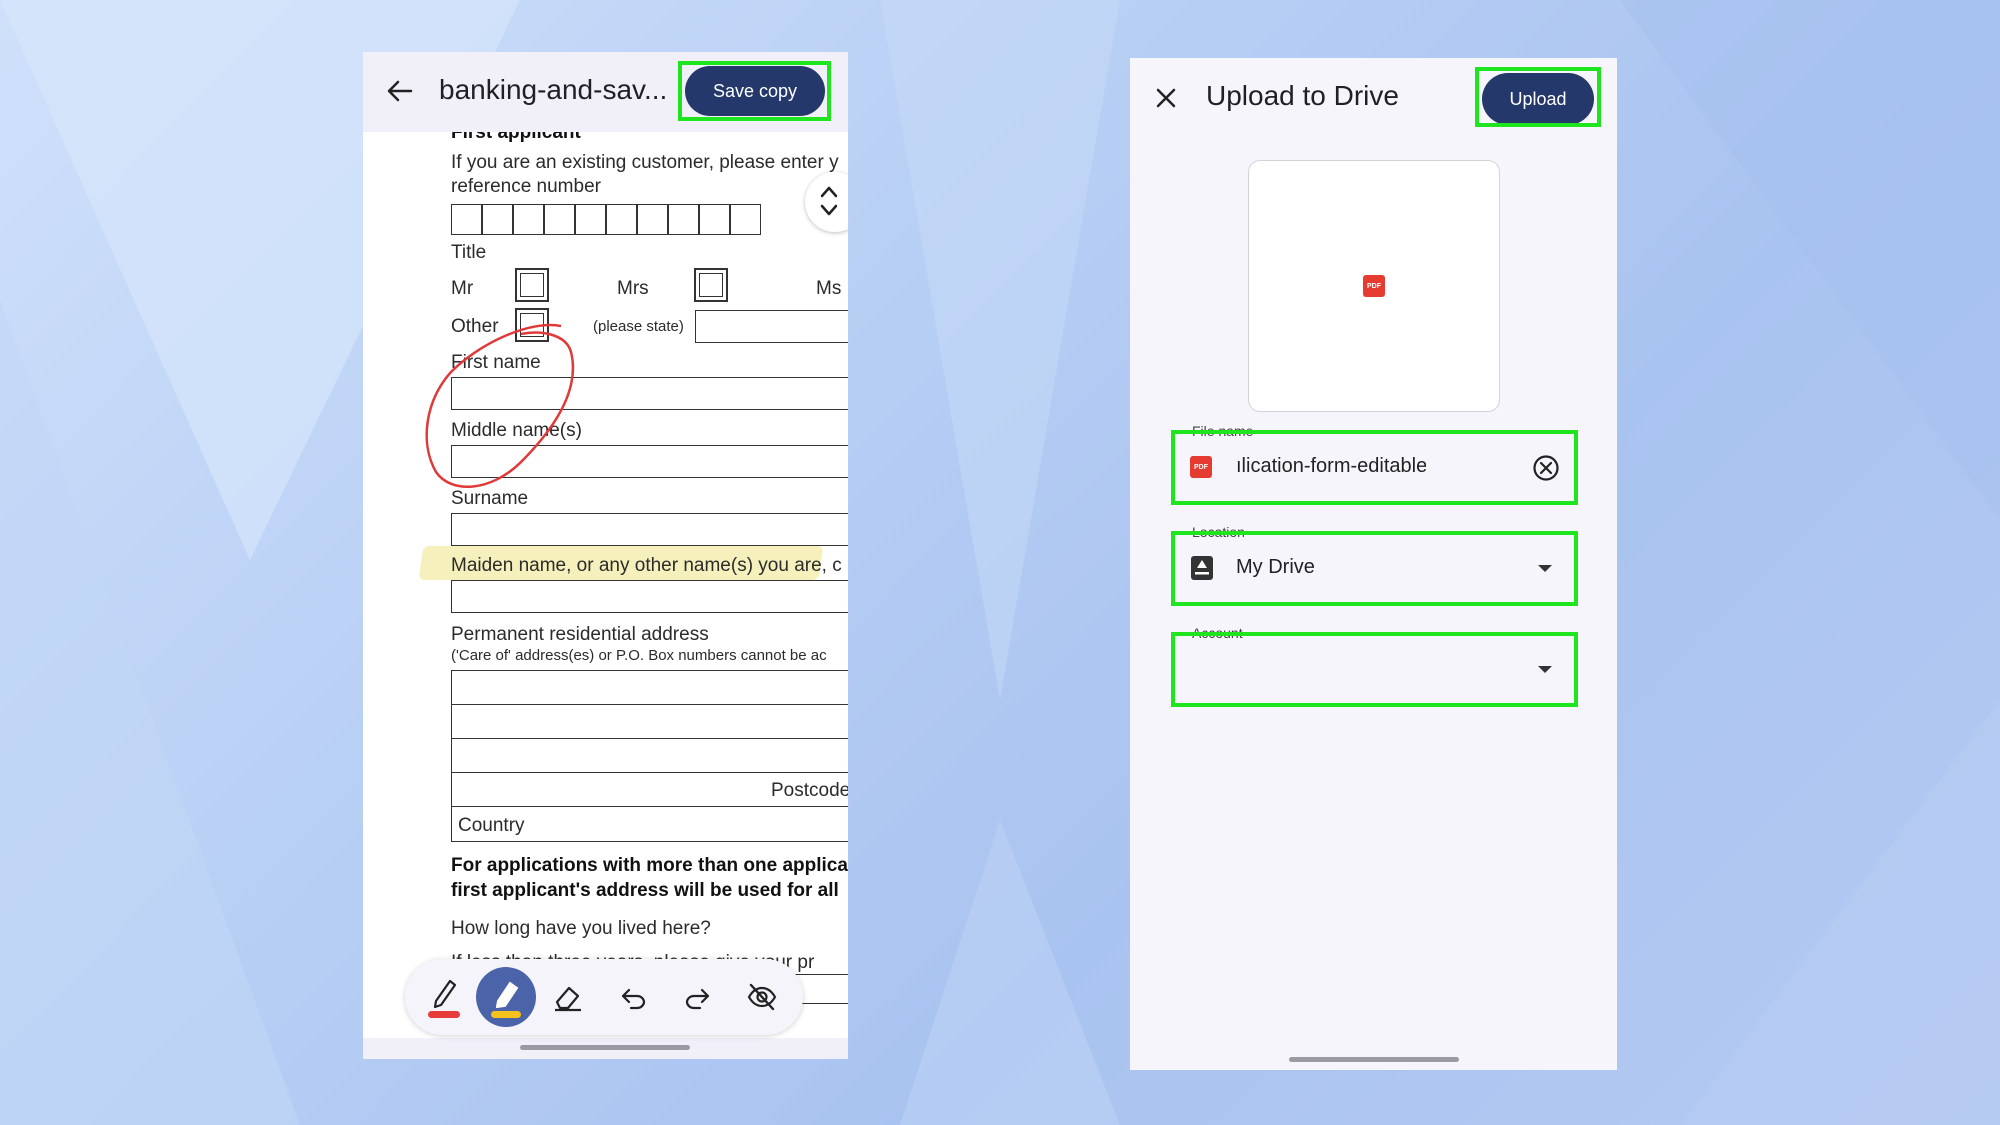  I want to click on pdf-file-icon: PDF, so click(1374, 286).